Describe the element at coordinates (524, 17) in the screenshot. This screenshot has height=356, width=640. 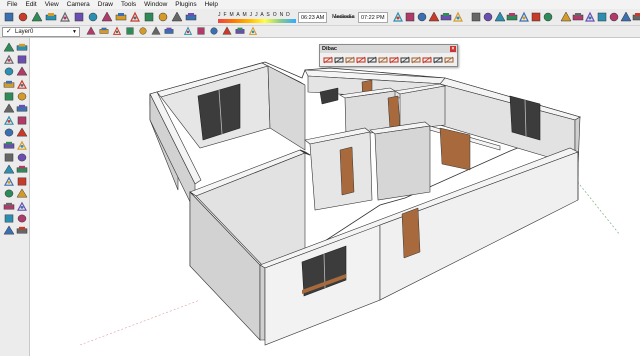
I see `follow-me-icon` at that location.